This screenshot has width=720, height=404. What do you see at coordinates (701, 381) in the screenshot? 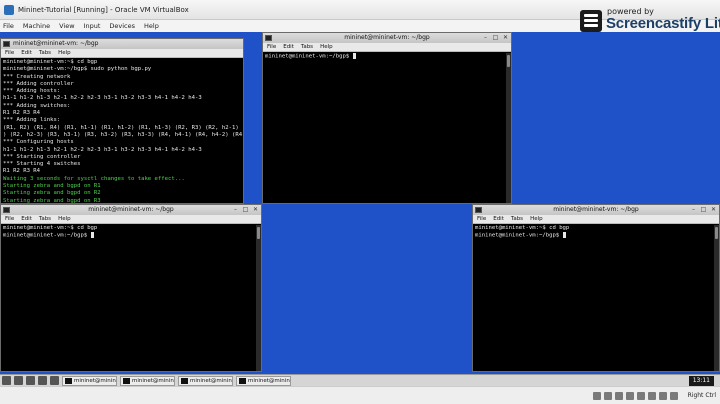
I see `taskbar-clock: 13:11` at bounding box center [701, 381].